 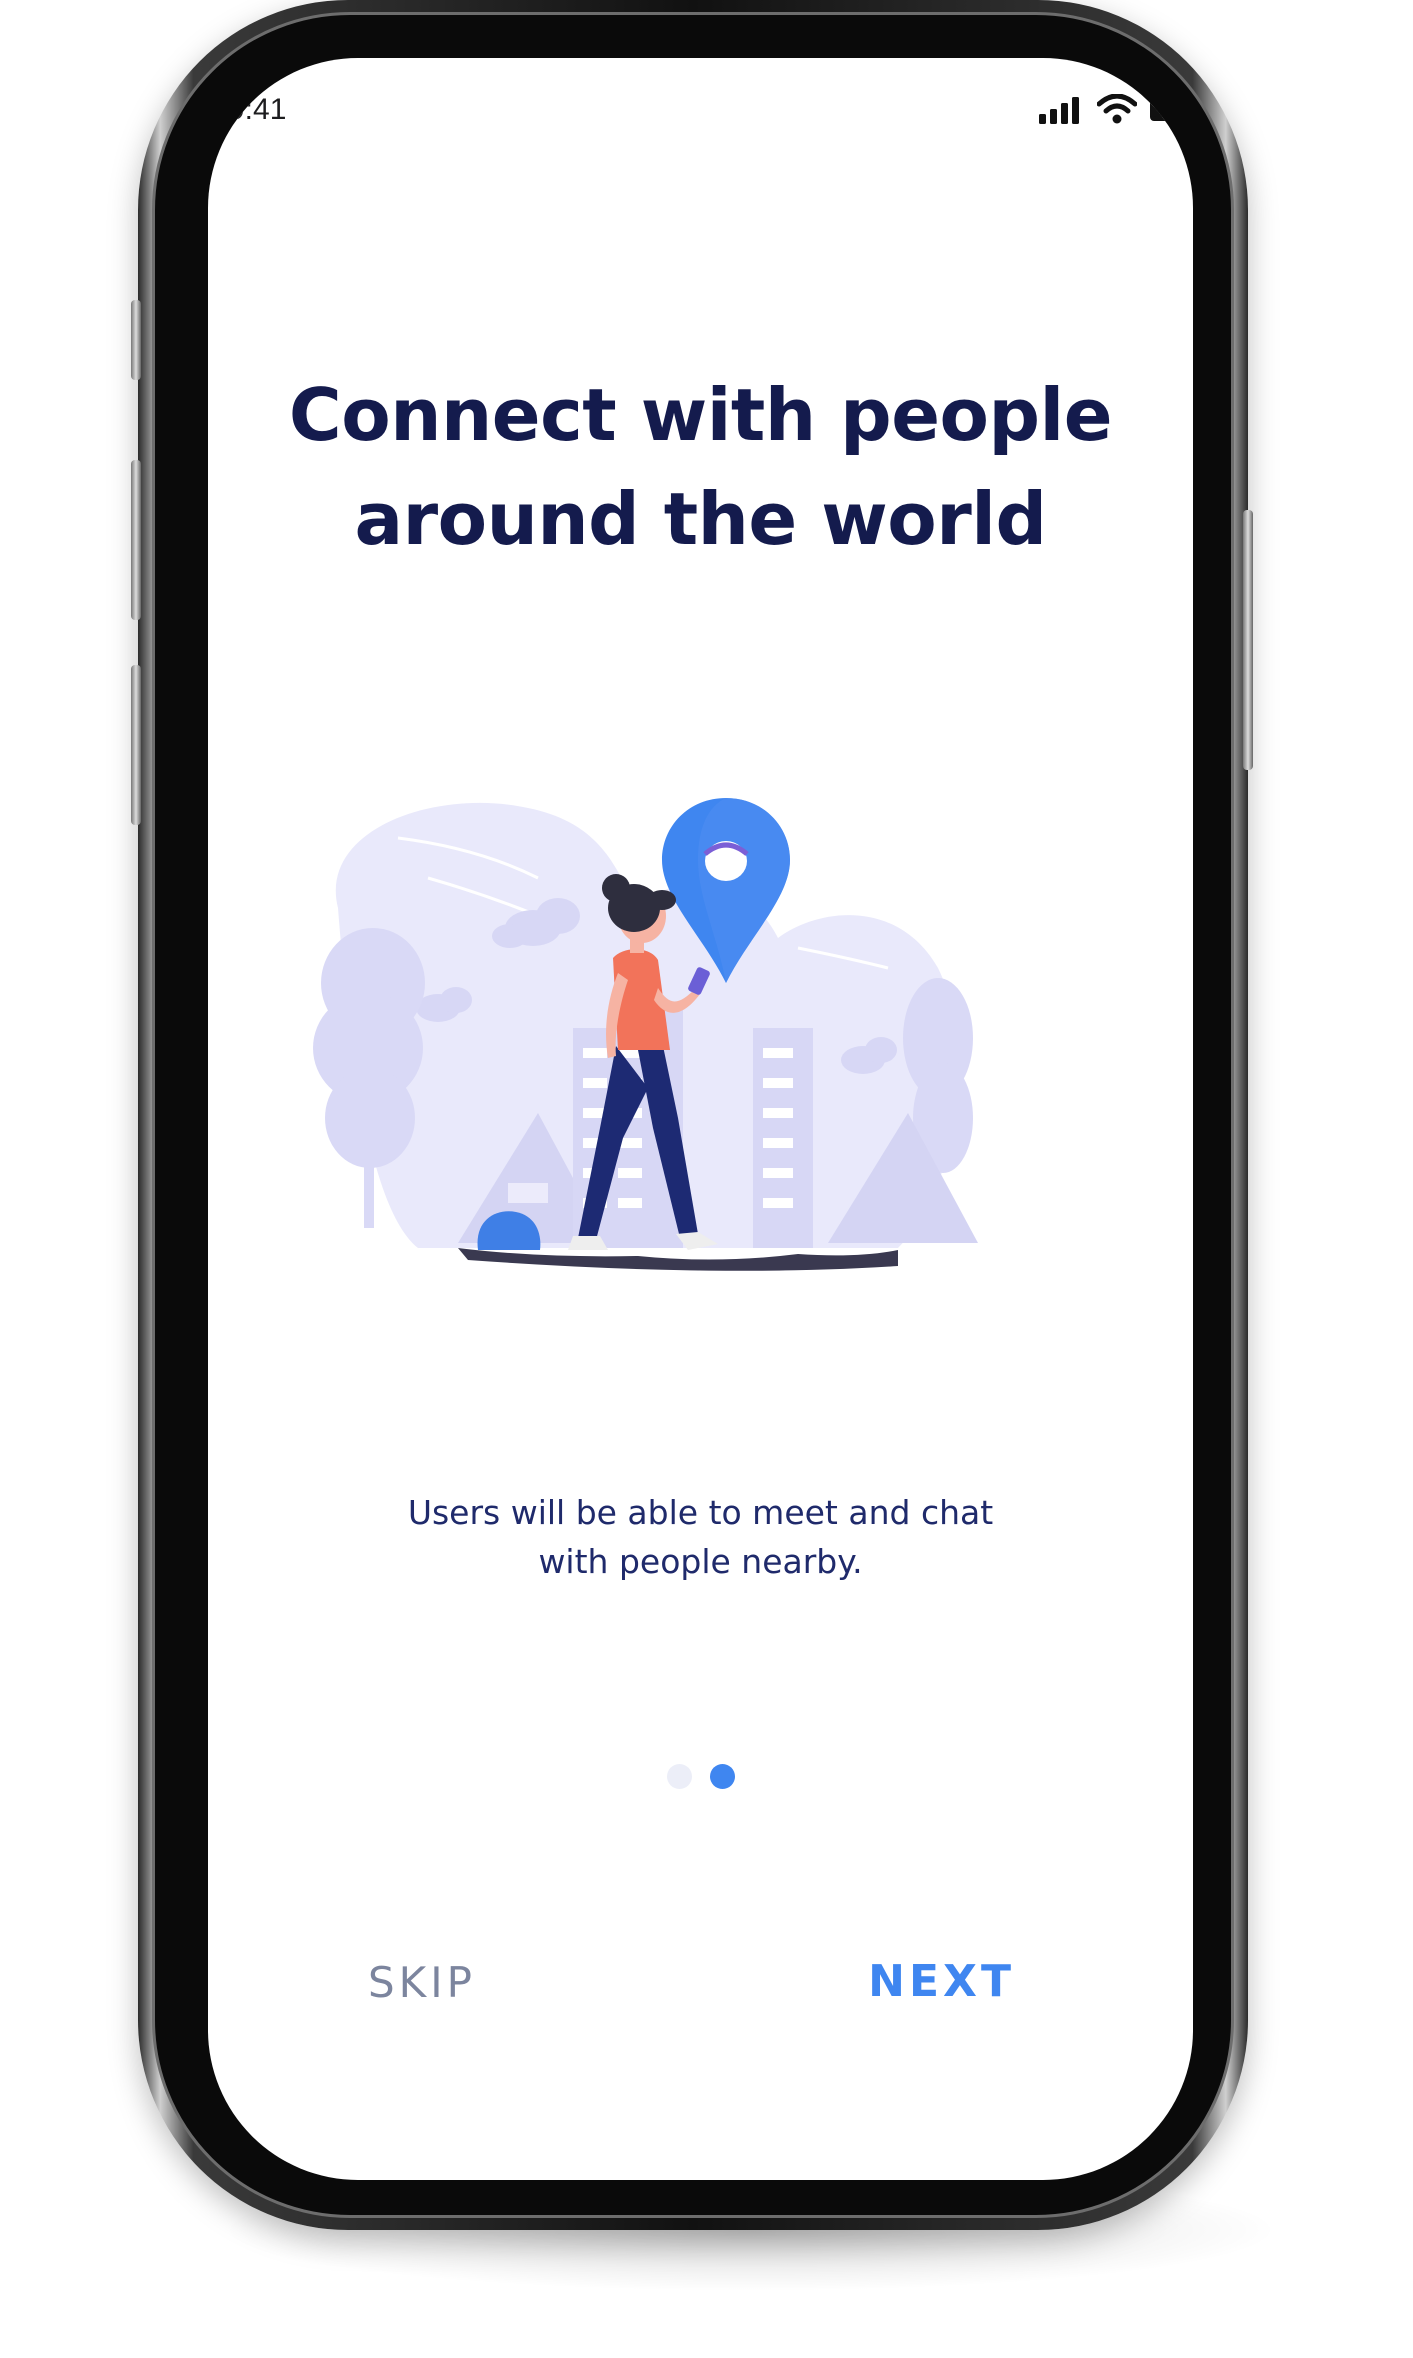 What do you see at coordinates (679, 1776) in the screenshot?
I see `page-dot` at bounding box center [679, 1776].